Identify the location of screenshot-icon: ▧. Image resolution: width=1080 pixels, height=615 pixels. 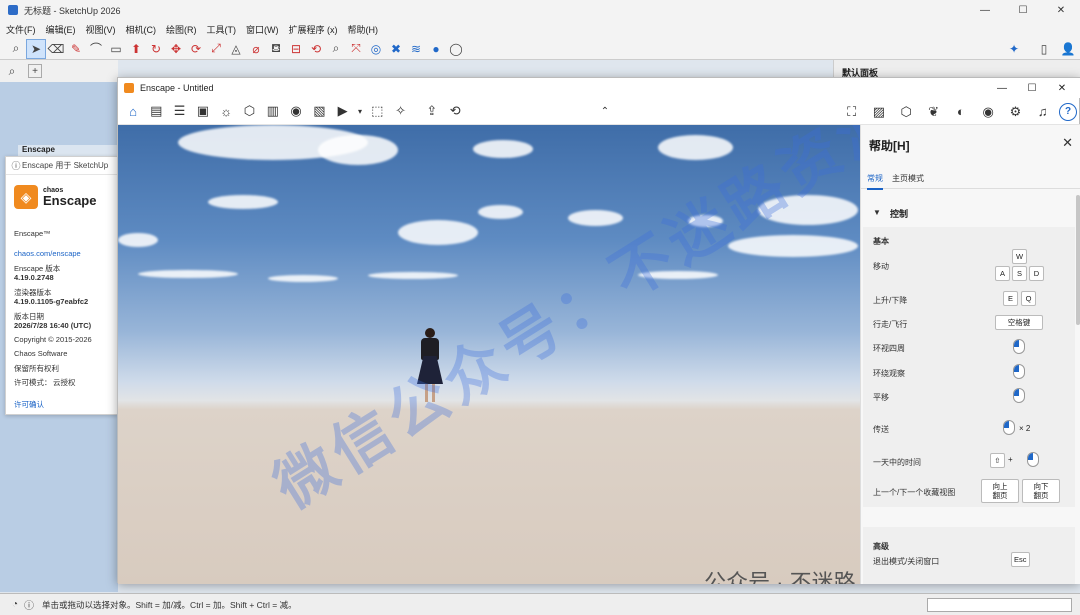
(319, 111).